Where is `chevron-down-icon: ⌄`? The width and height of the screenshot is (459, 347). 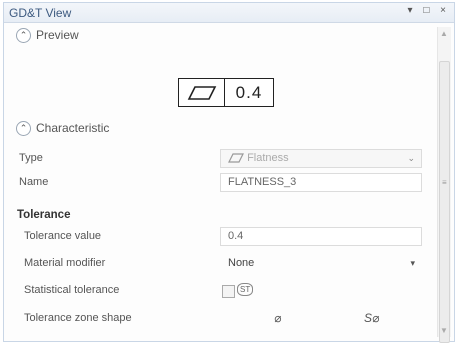
chevron-down-icon: ⌄ is located at coordinates (411, 158).